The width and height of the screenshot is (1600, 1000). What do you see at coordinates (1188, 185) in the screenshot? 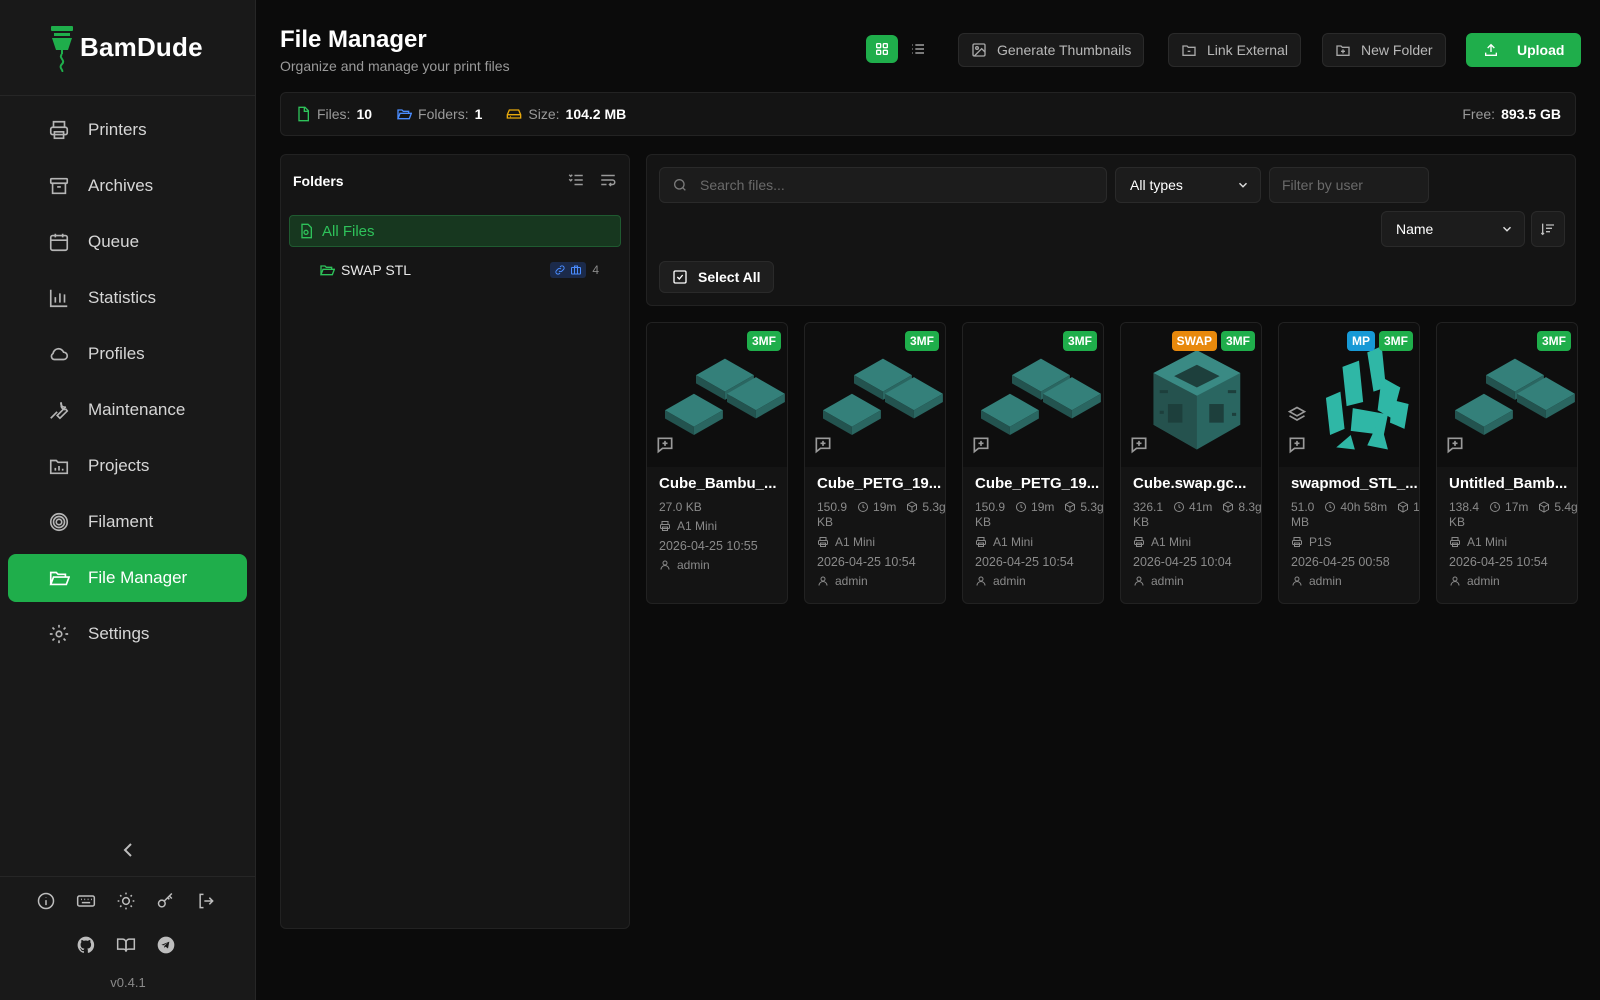
I see `type-filter-select: All types` at bounding box center [1188, 185].